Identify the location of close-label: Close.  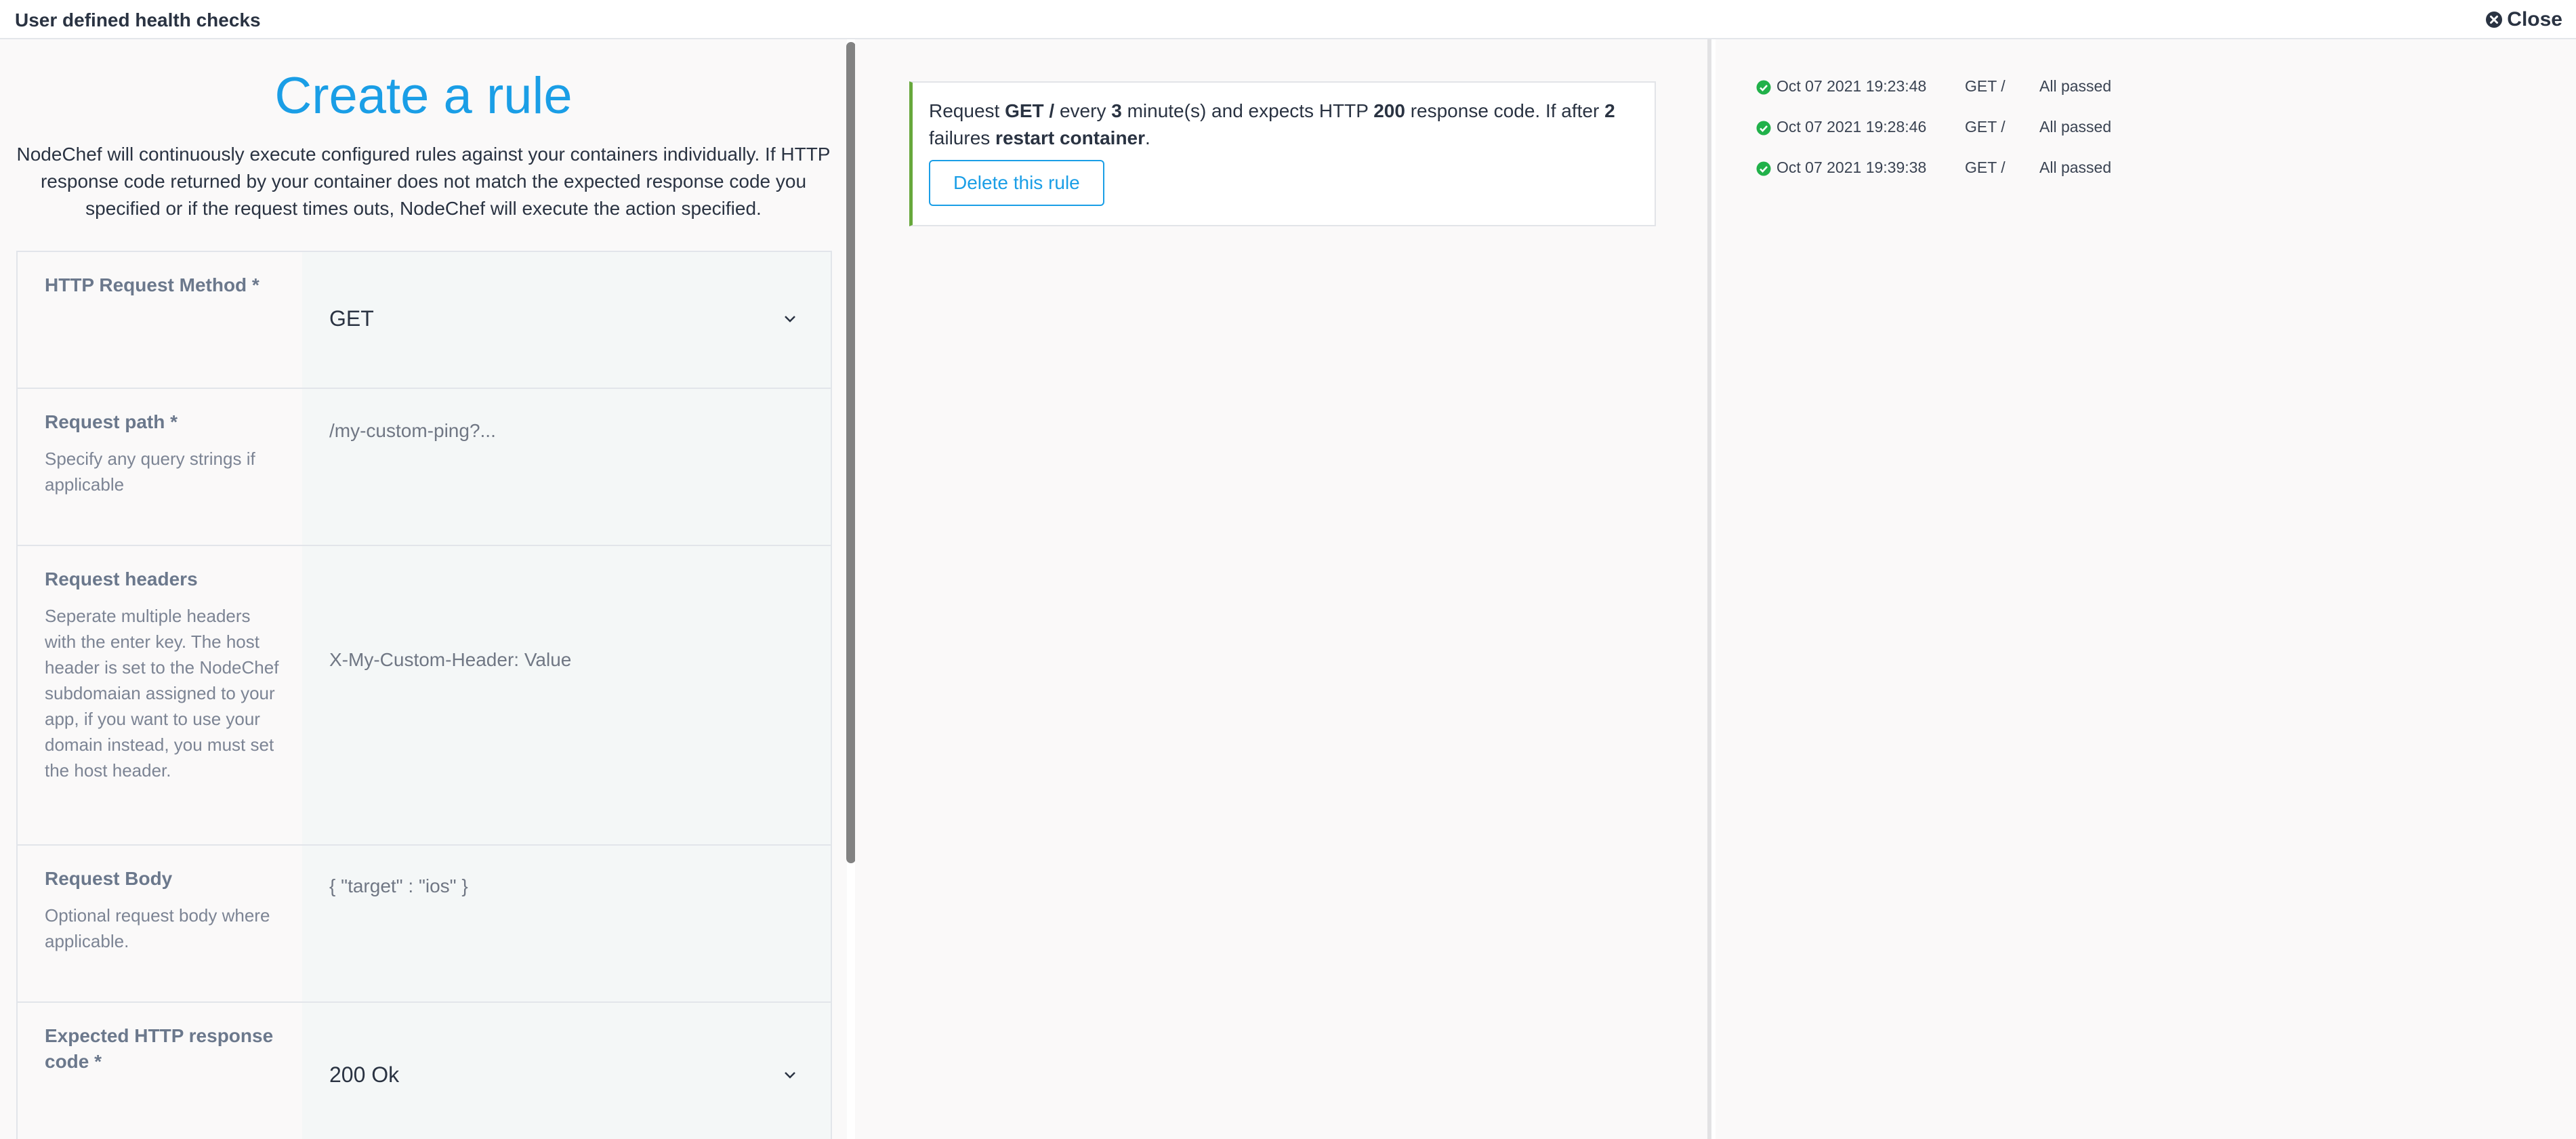
(2534, 19).